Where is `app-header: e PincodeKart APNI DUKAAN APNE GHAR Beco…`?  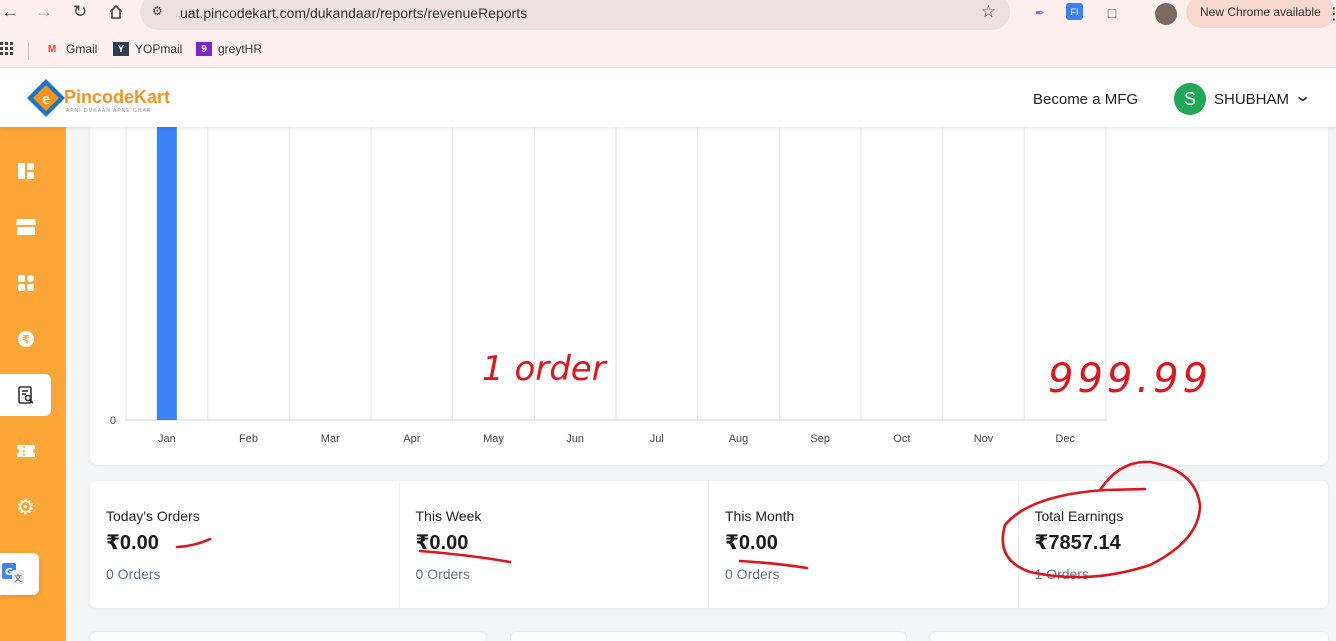 app-header: e PincodeKart APNI DUKAAN APNE GHAR Beco… is located at coordinates (668, 98).